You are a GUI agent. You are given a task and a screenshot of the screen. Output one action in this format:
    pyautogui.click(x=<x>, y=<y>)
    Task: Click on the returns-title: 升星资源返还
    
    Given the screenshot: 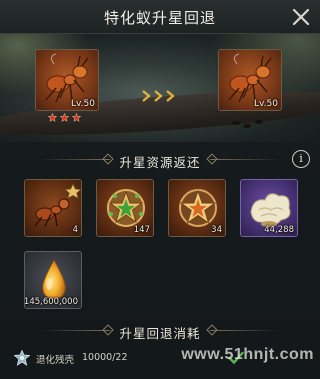 What is the action you would take?
    pyautogui.click(x=160, y=162)
    